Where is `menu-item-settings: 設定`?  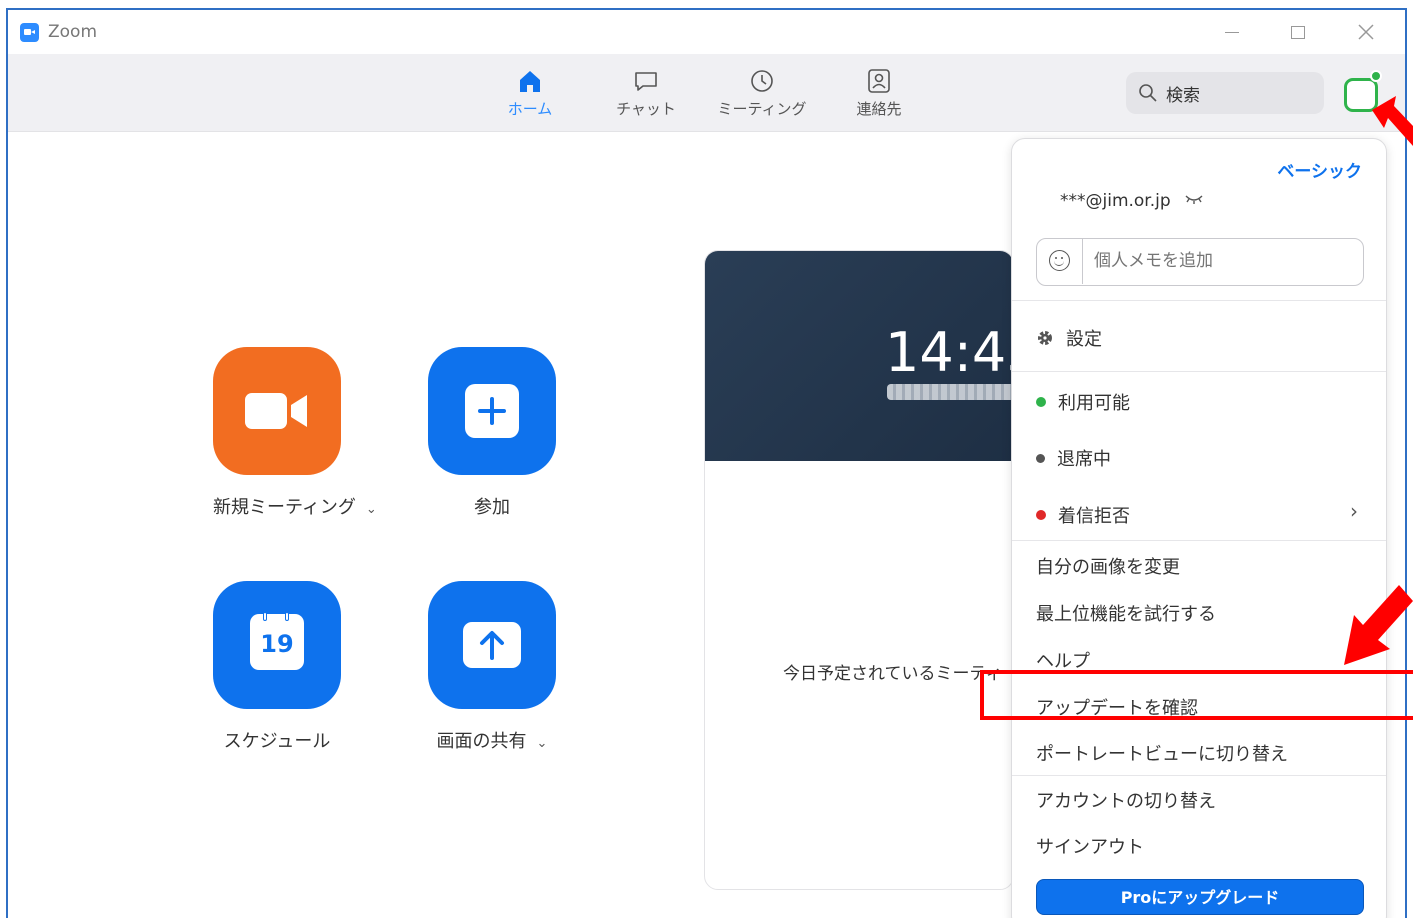
menu-item-settings: 設定 is located at coordinates (1069, 338).